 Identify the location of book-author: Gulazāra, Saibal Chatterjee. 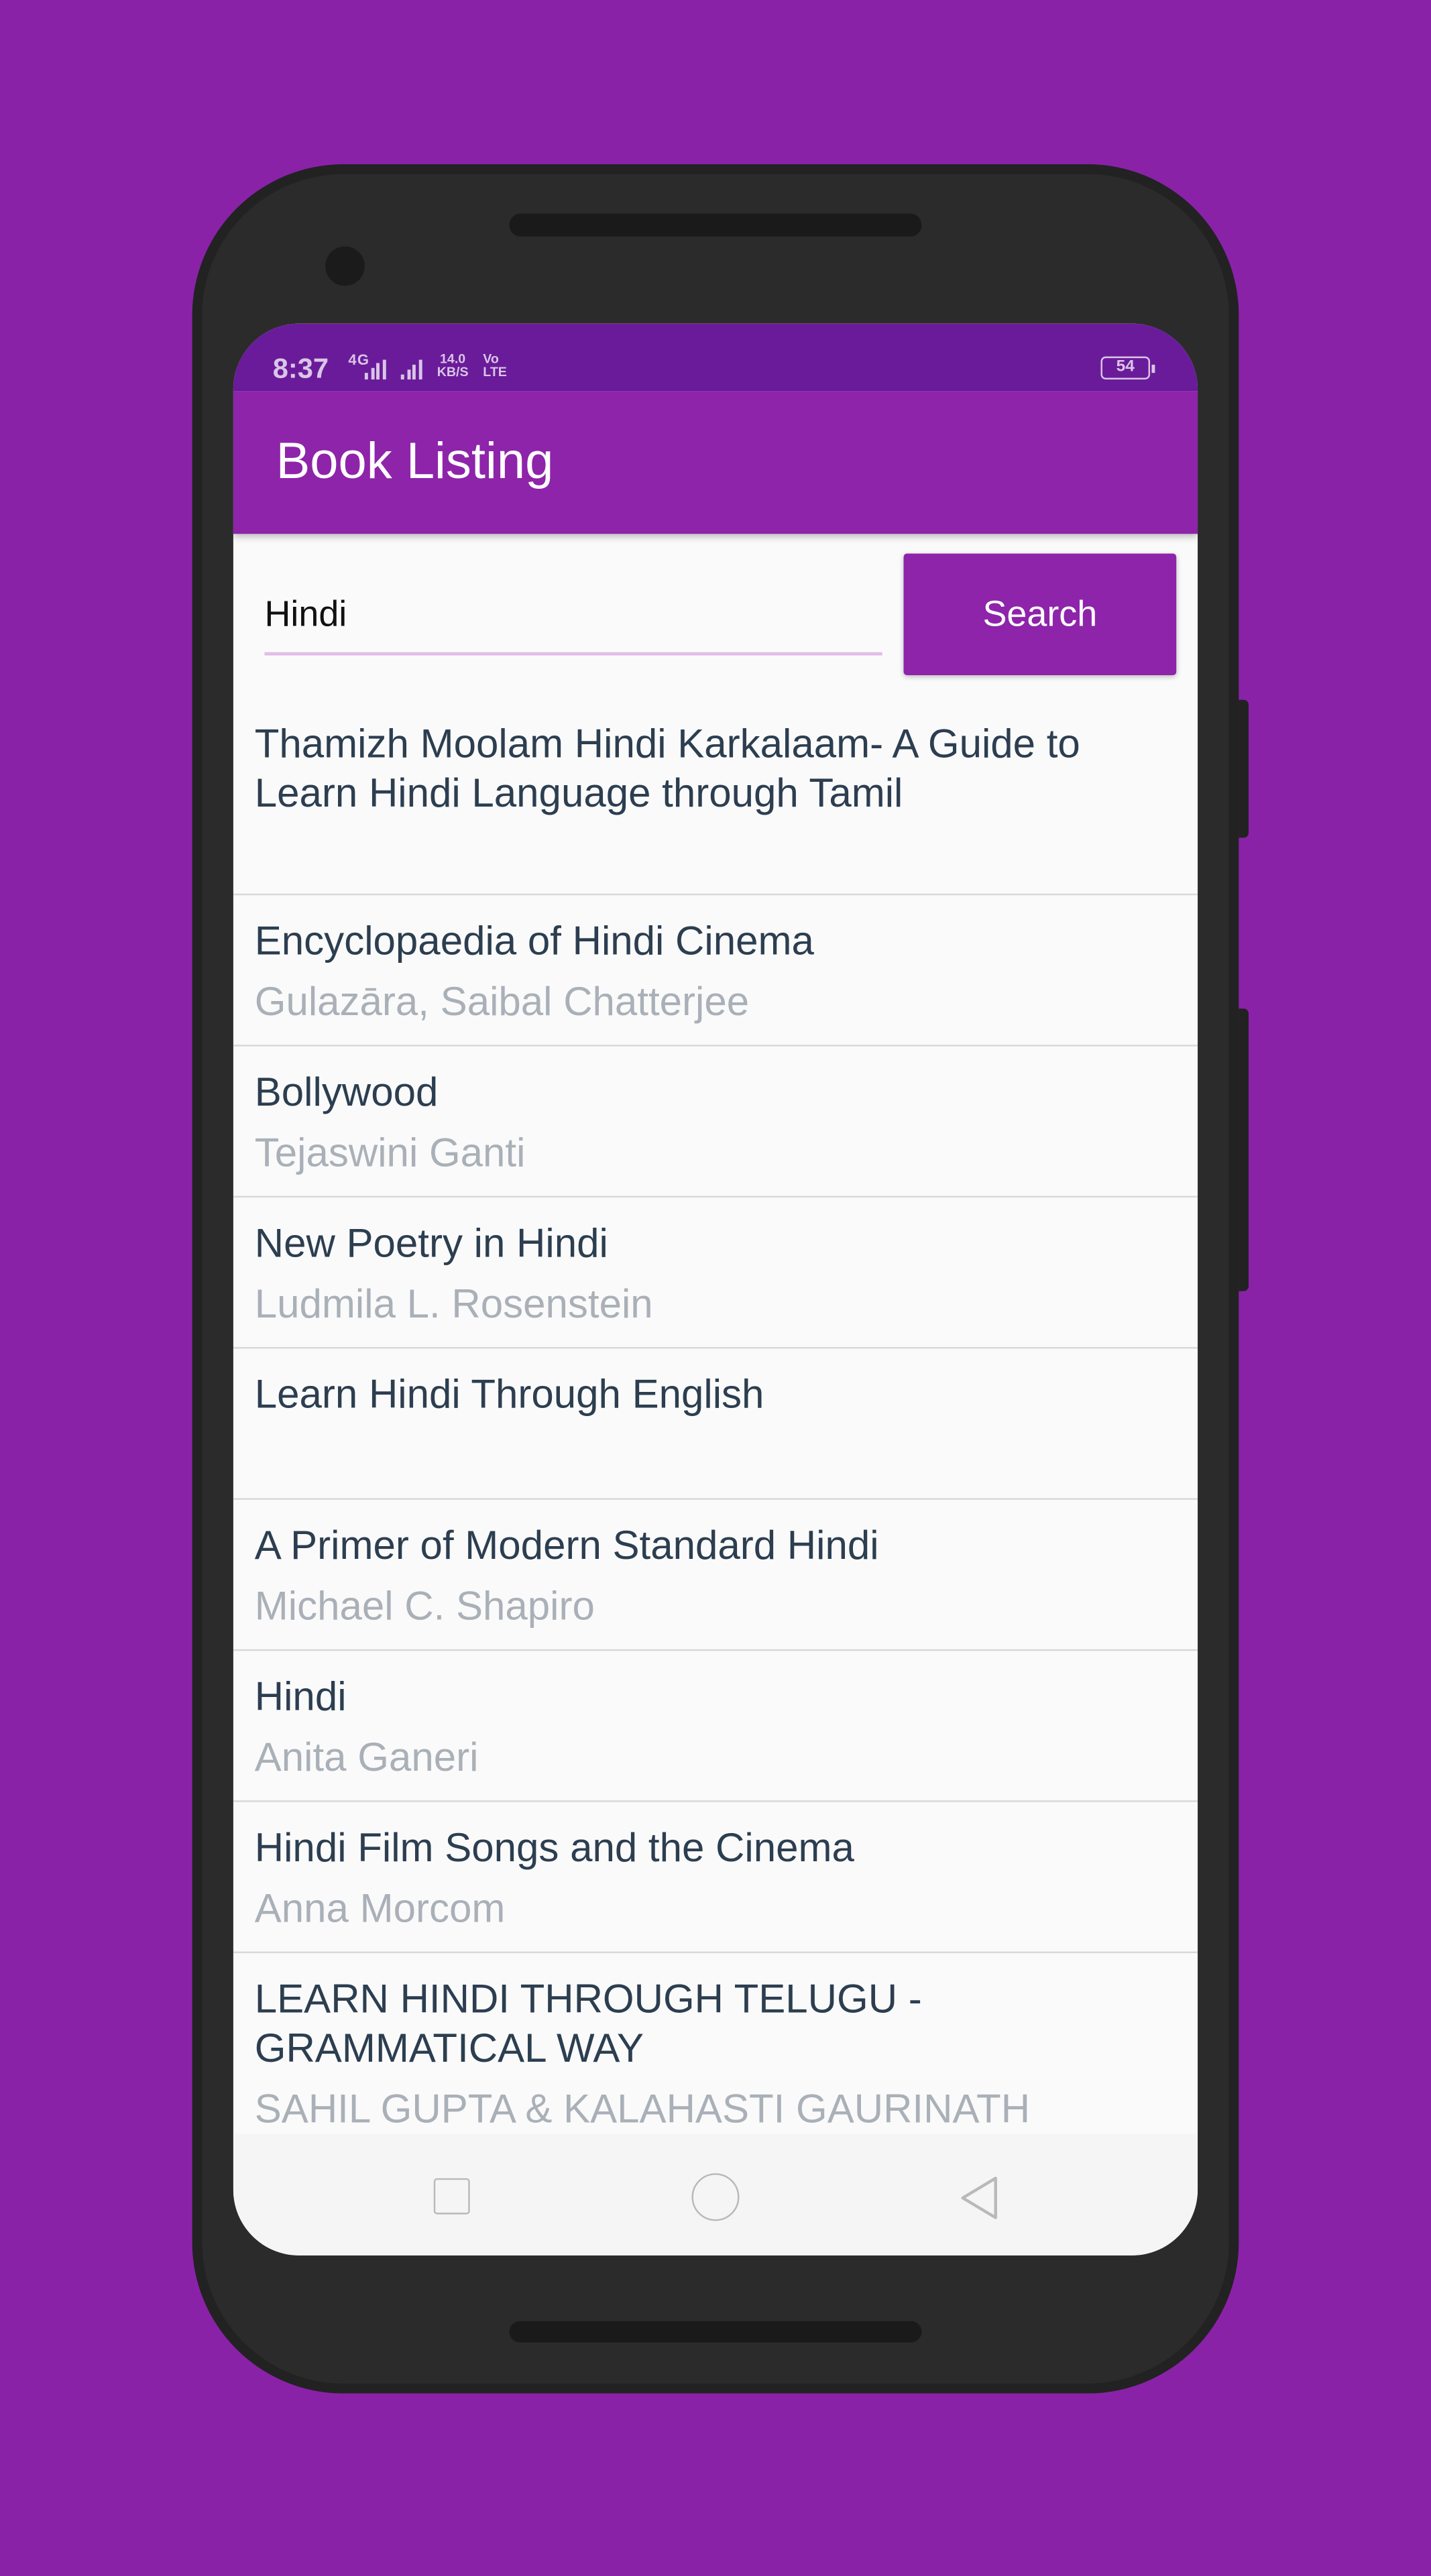
(502, 1002).